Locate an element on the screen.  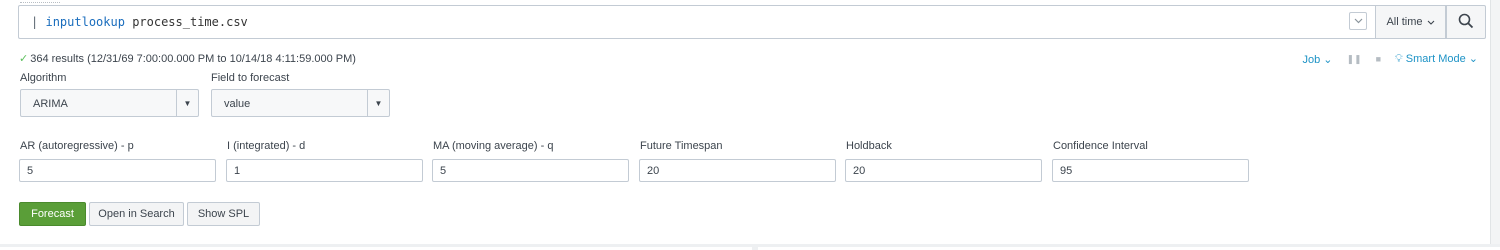
stop-icon: ■ is located at coordinates (1378, 59).